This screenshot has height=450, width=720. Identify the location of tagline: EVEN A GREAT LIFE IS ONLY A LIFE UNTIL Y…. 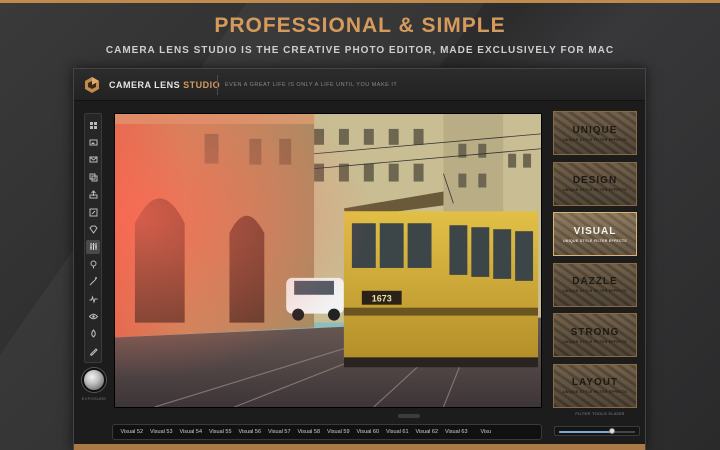
(311, 85).